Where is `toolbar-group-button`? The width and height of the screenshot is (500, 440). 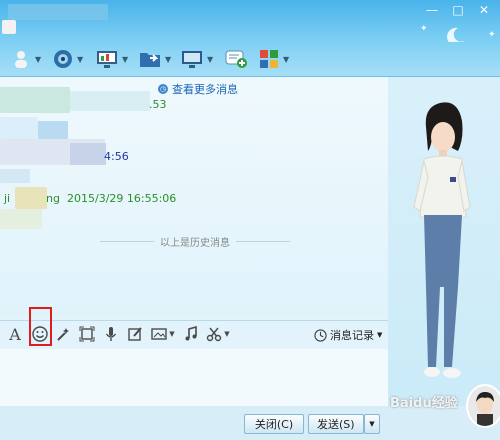 toolbar-group-button is located at coordinates (236, 59).